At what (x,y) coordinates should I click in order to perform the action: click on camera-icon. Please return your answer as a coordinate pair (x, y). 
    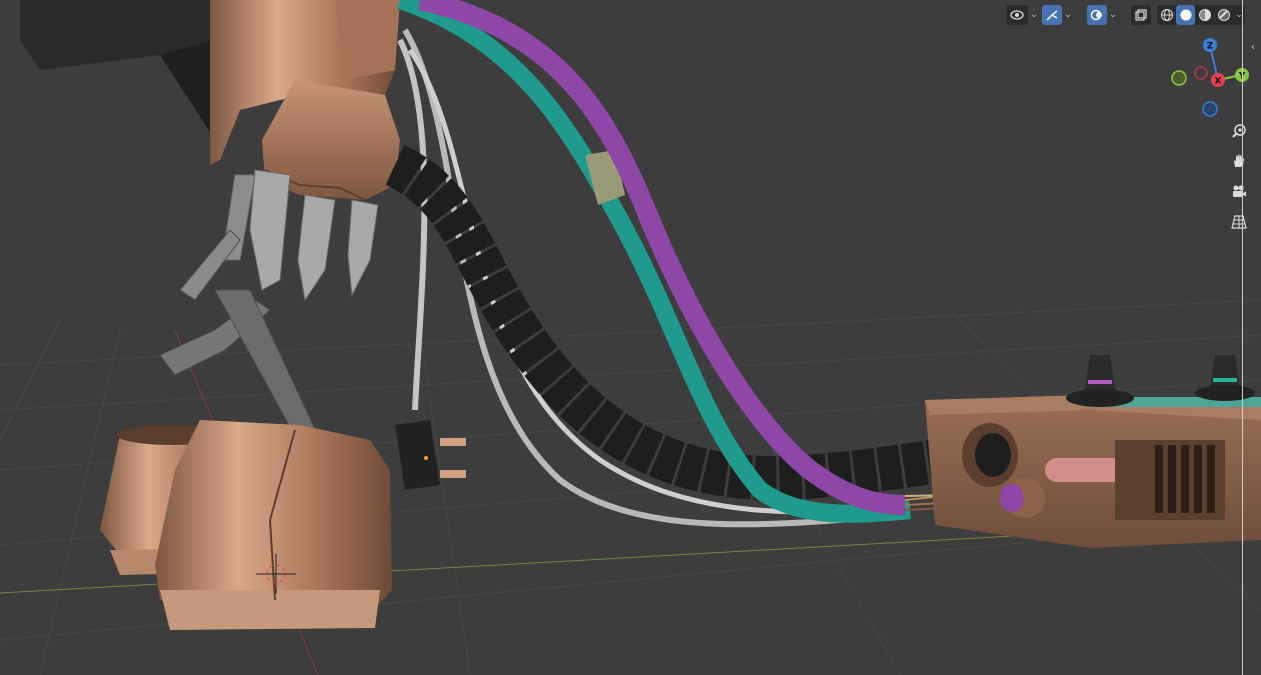
    Looking at the image, I should click on (1239, 191).